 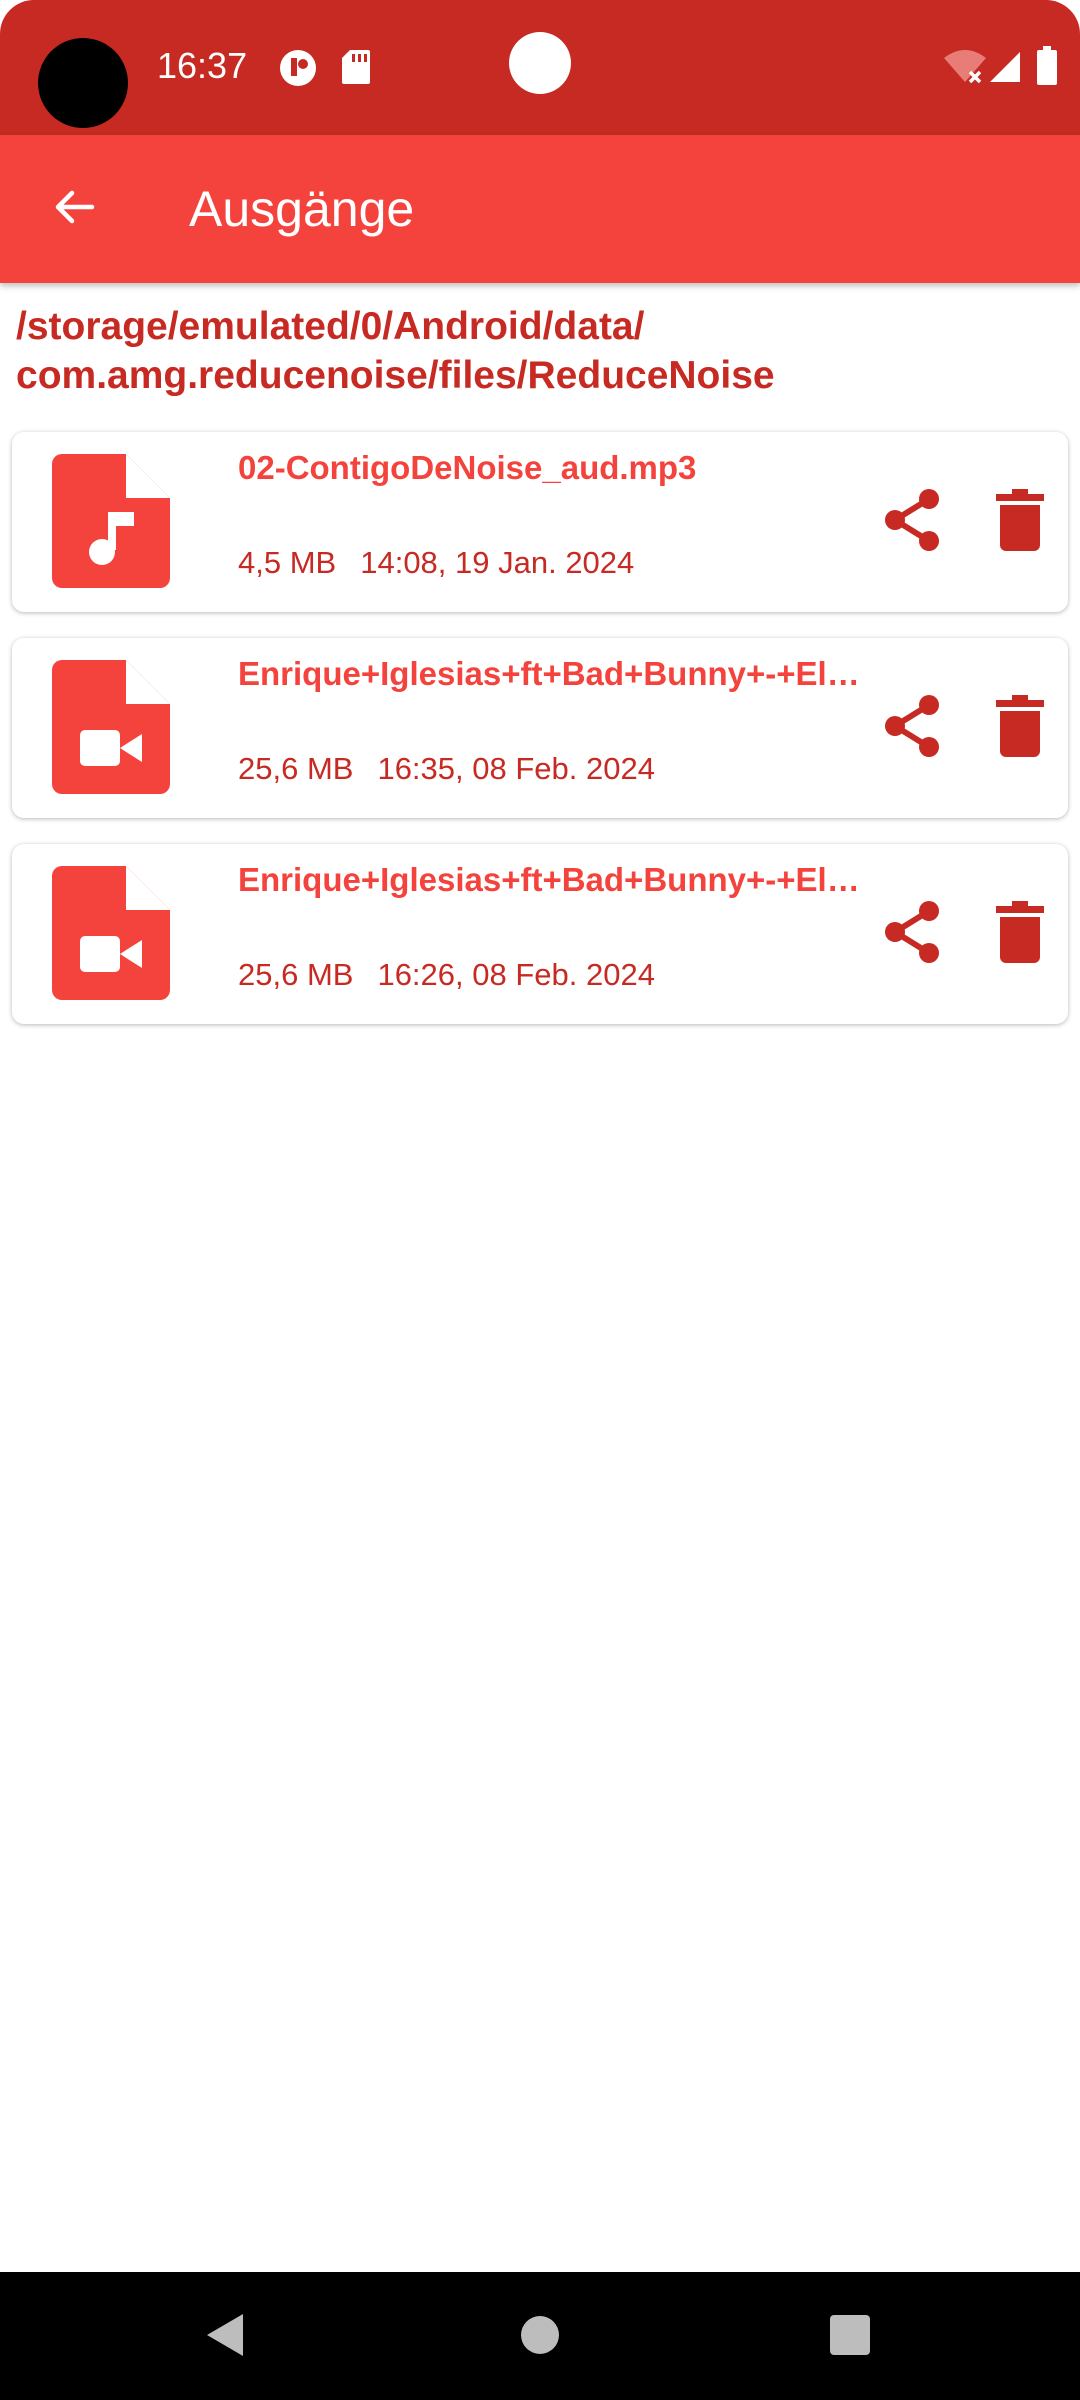 I want to click on status-bar: 16:37, so click(x=540, y=67).